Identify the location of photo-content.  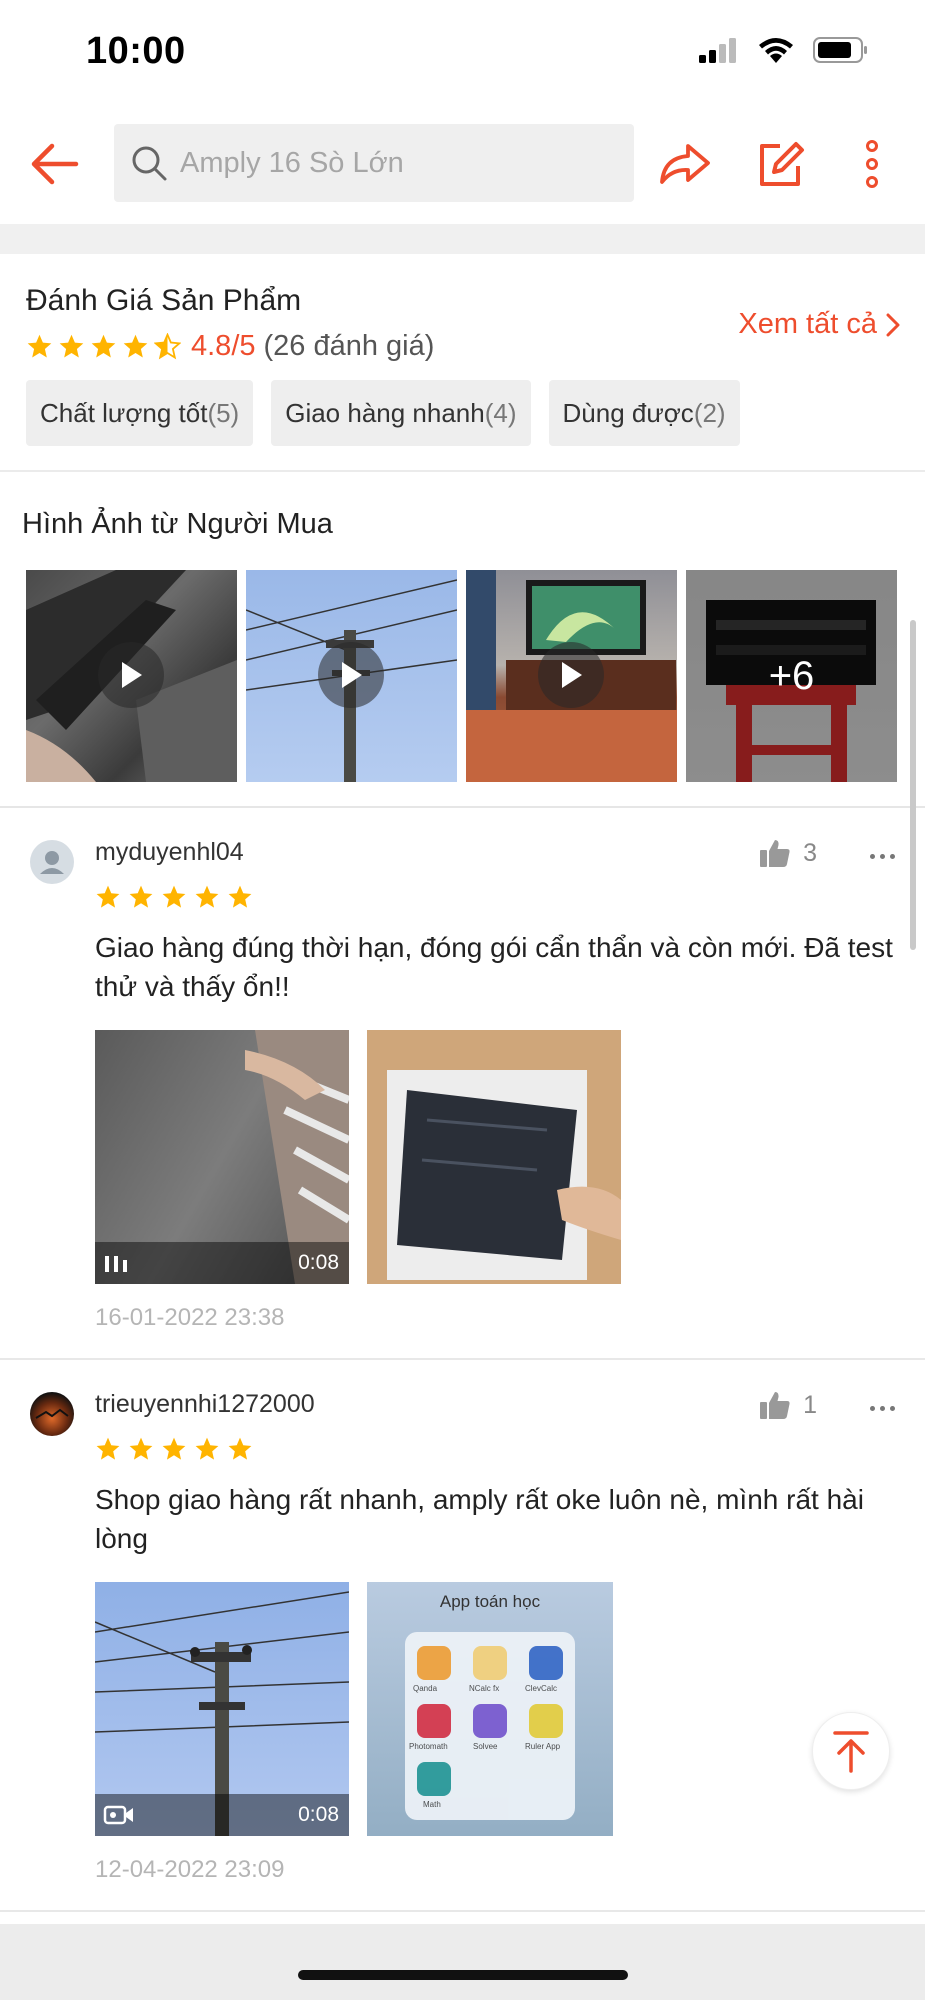
(494, 1157).